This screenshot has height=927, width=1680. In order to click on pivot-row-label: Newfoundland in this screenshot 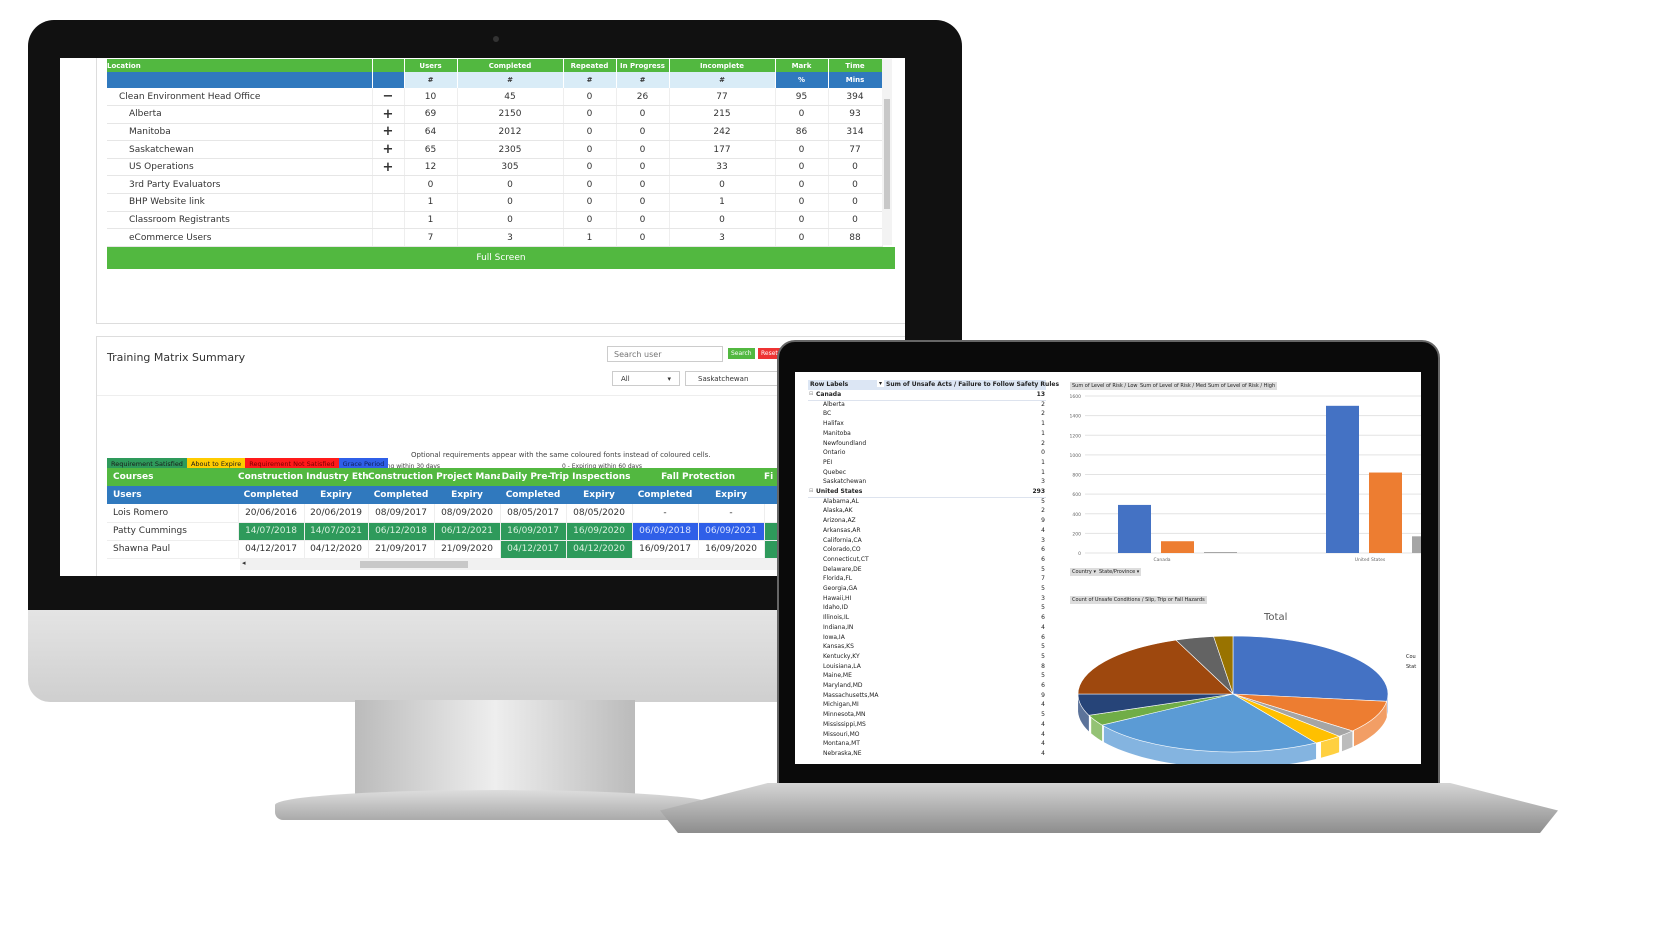, I will do `click(844, 443)`.